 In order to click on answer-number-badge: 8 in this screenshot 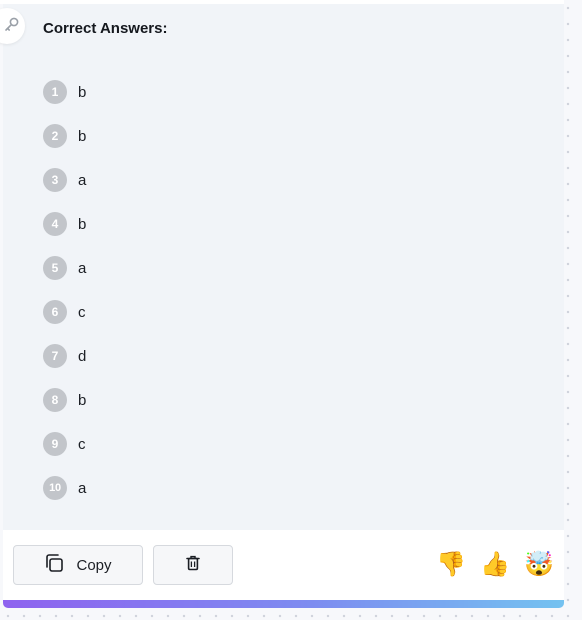, I will do `click(55, 400)`.